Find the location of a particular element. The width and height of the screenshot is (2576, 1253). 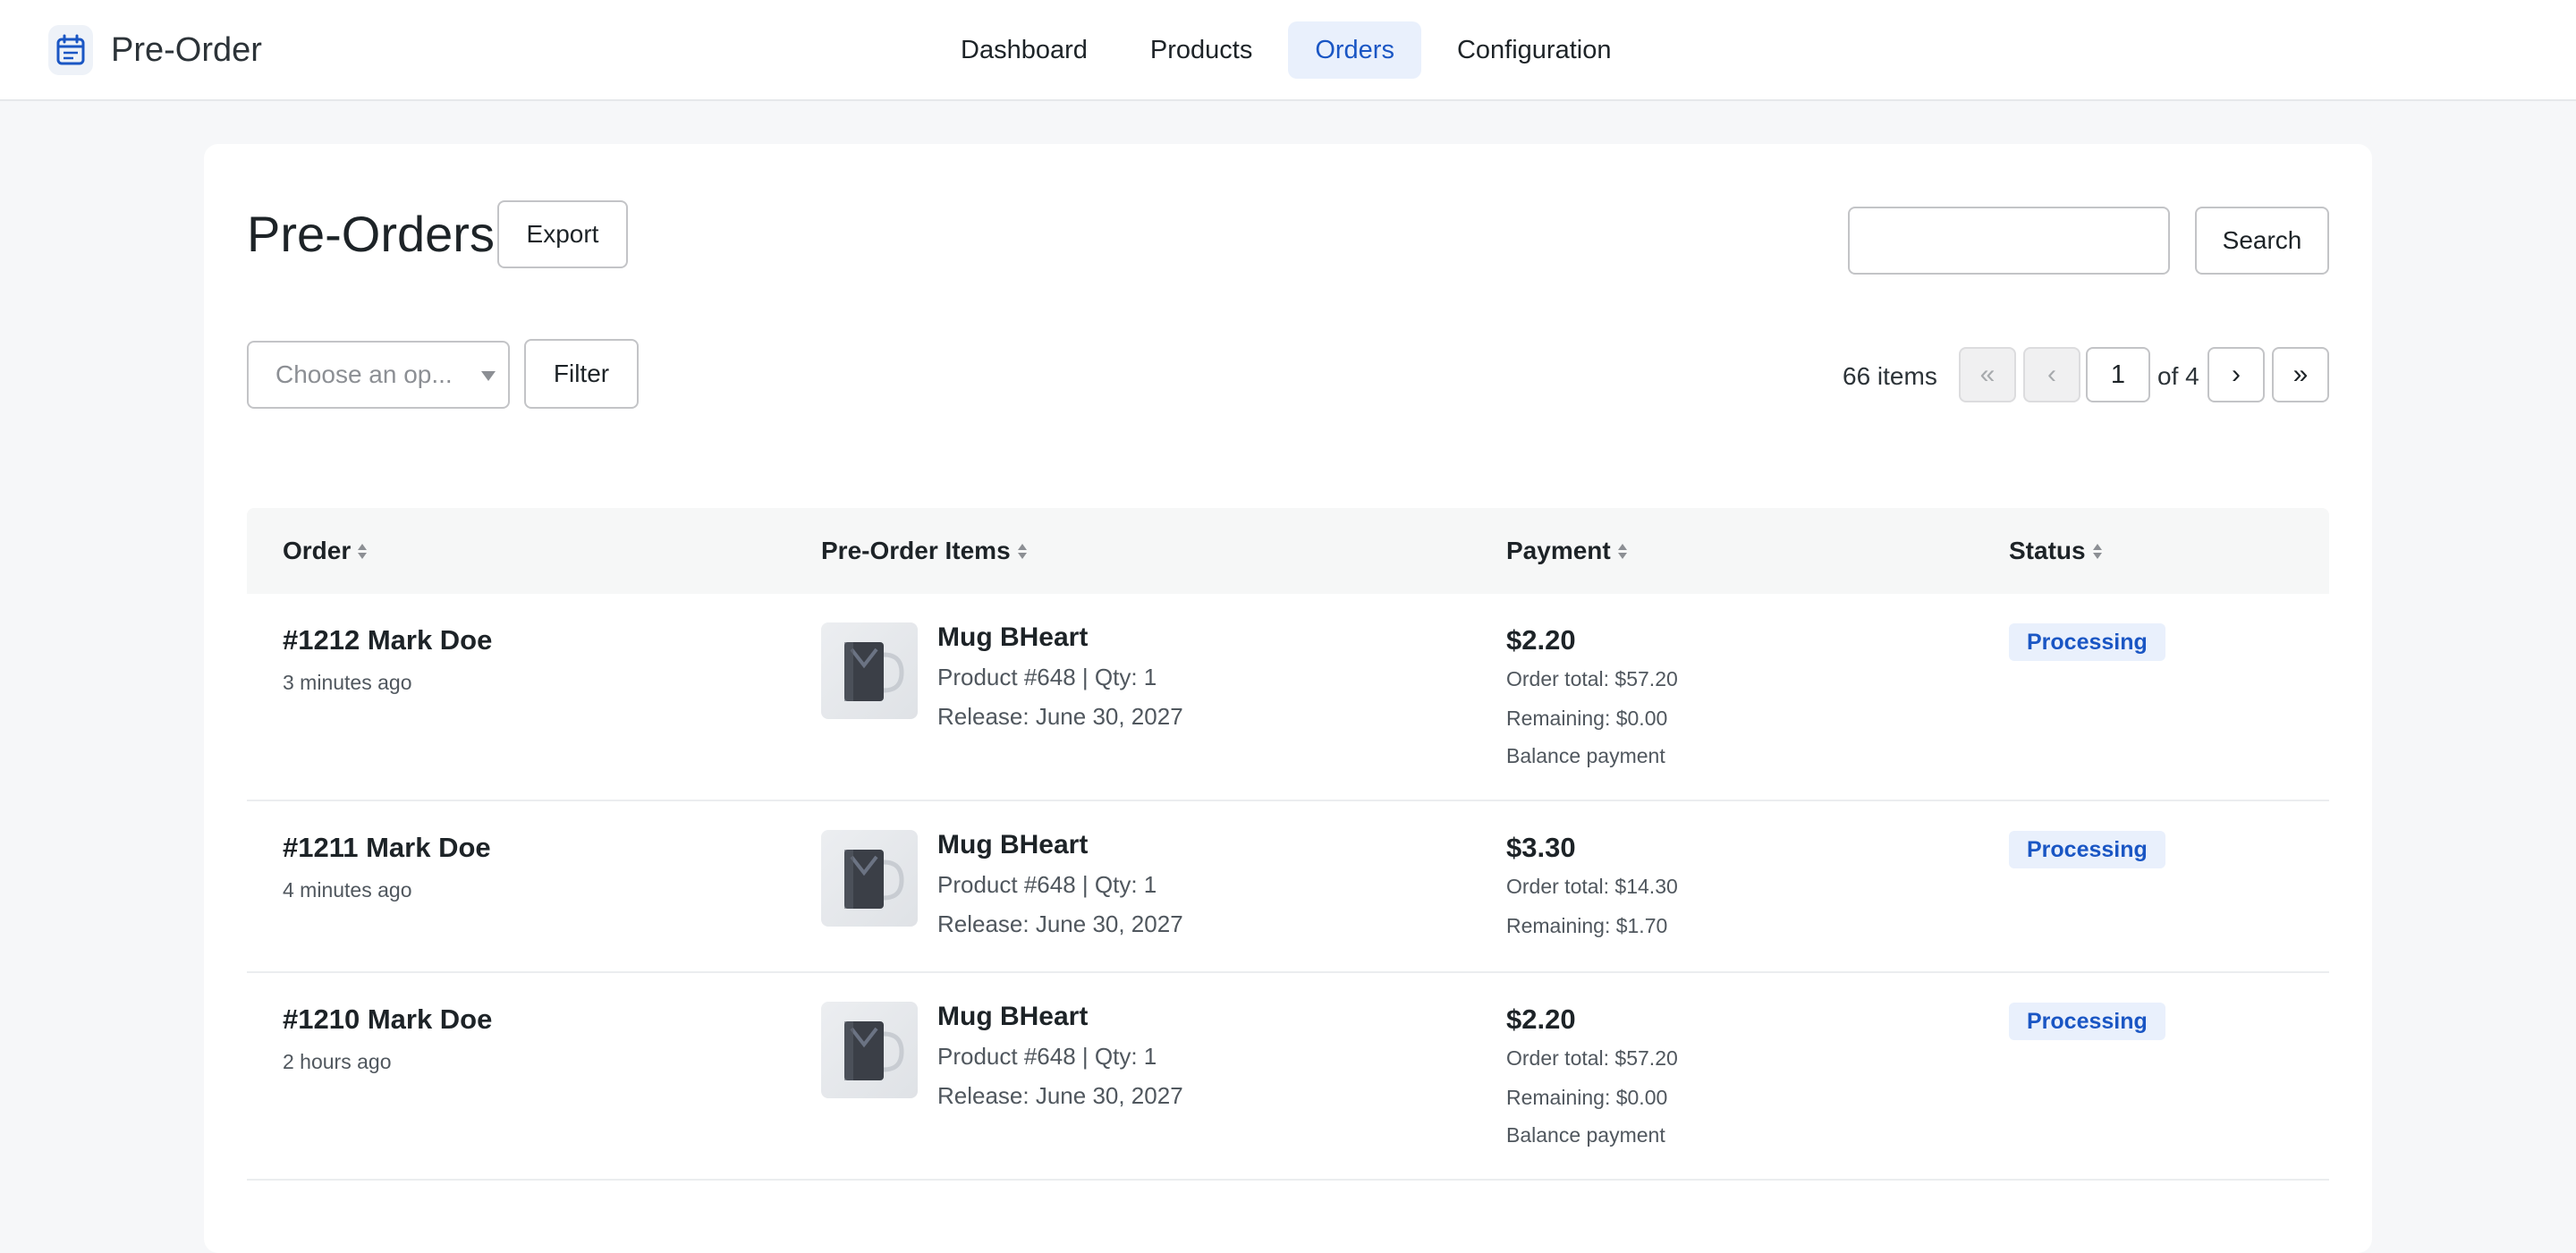

order-time: 3 minutes ago is located at coordinates (347, 682).